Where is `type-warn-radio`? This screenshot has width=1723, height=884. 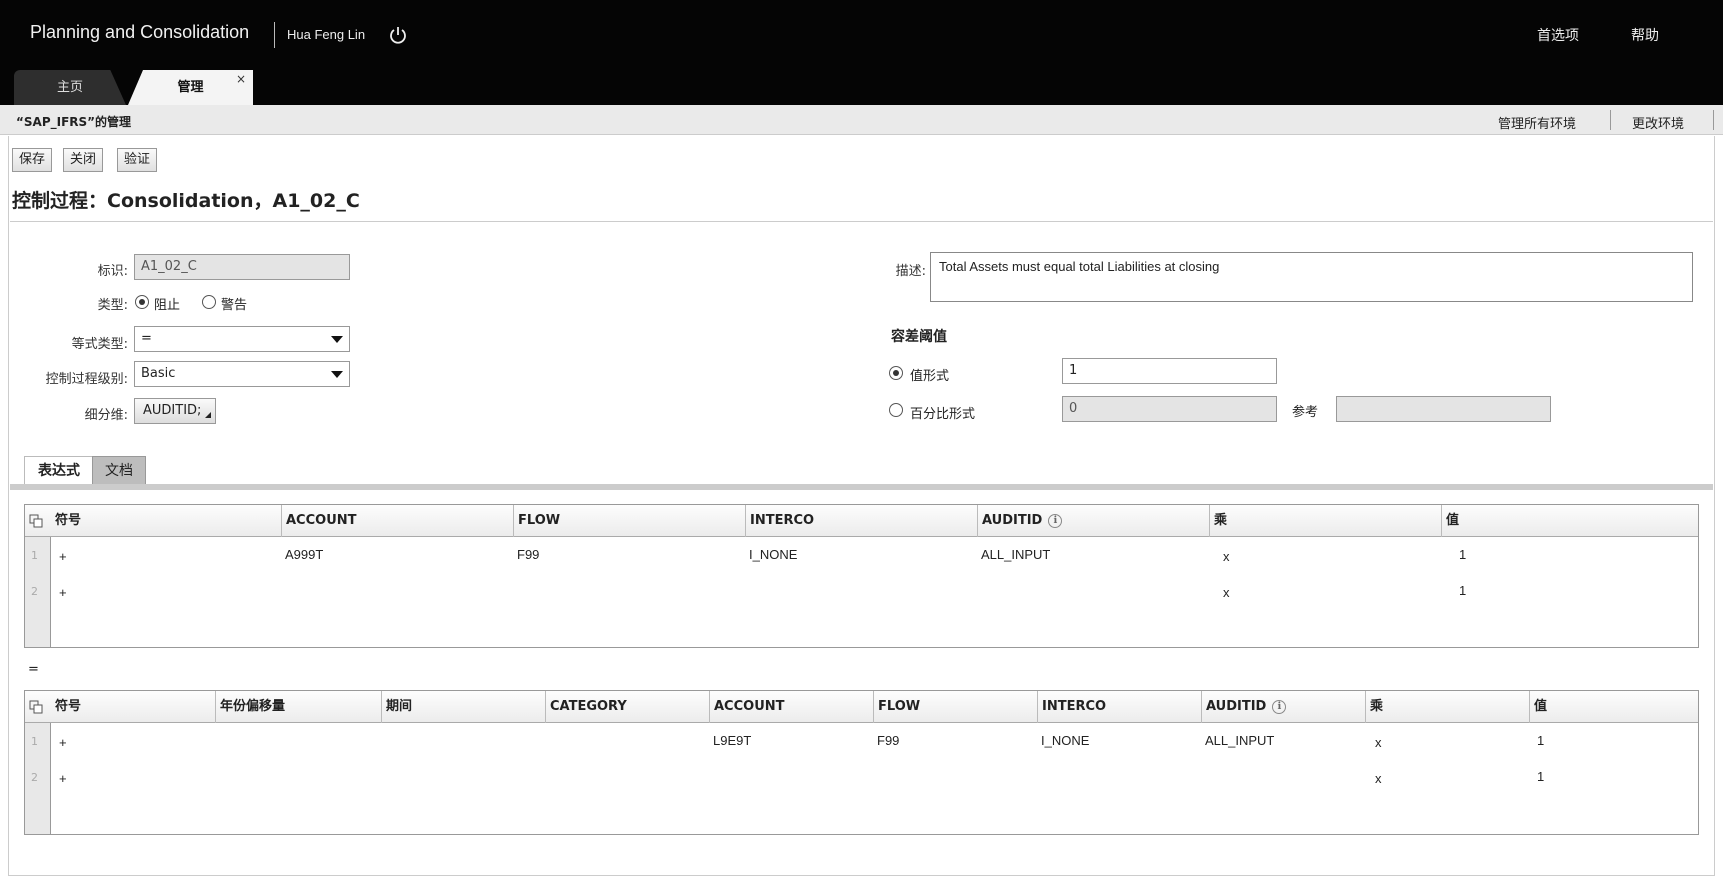
type-warn-radio is located at coordinates (209, 302).